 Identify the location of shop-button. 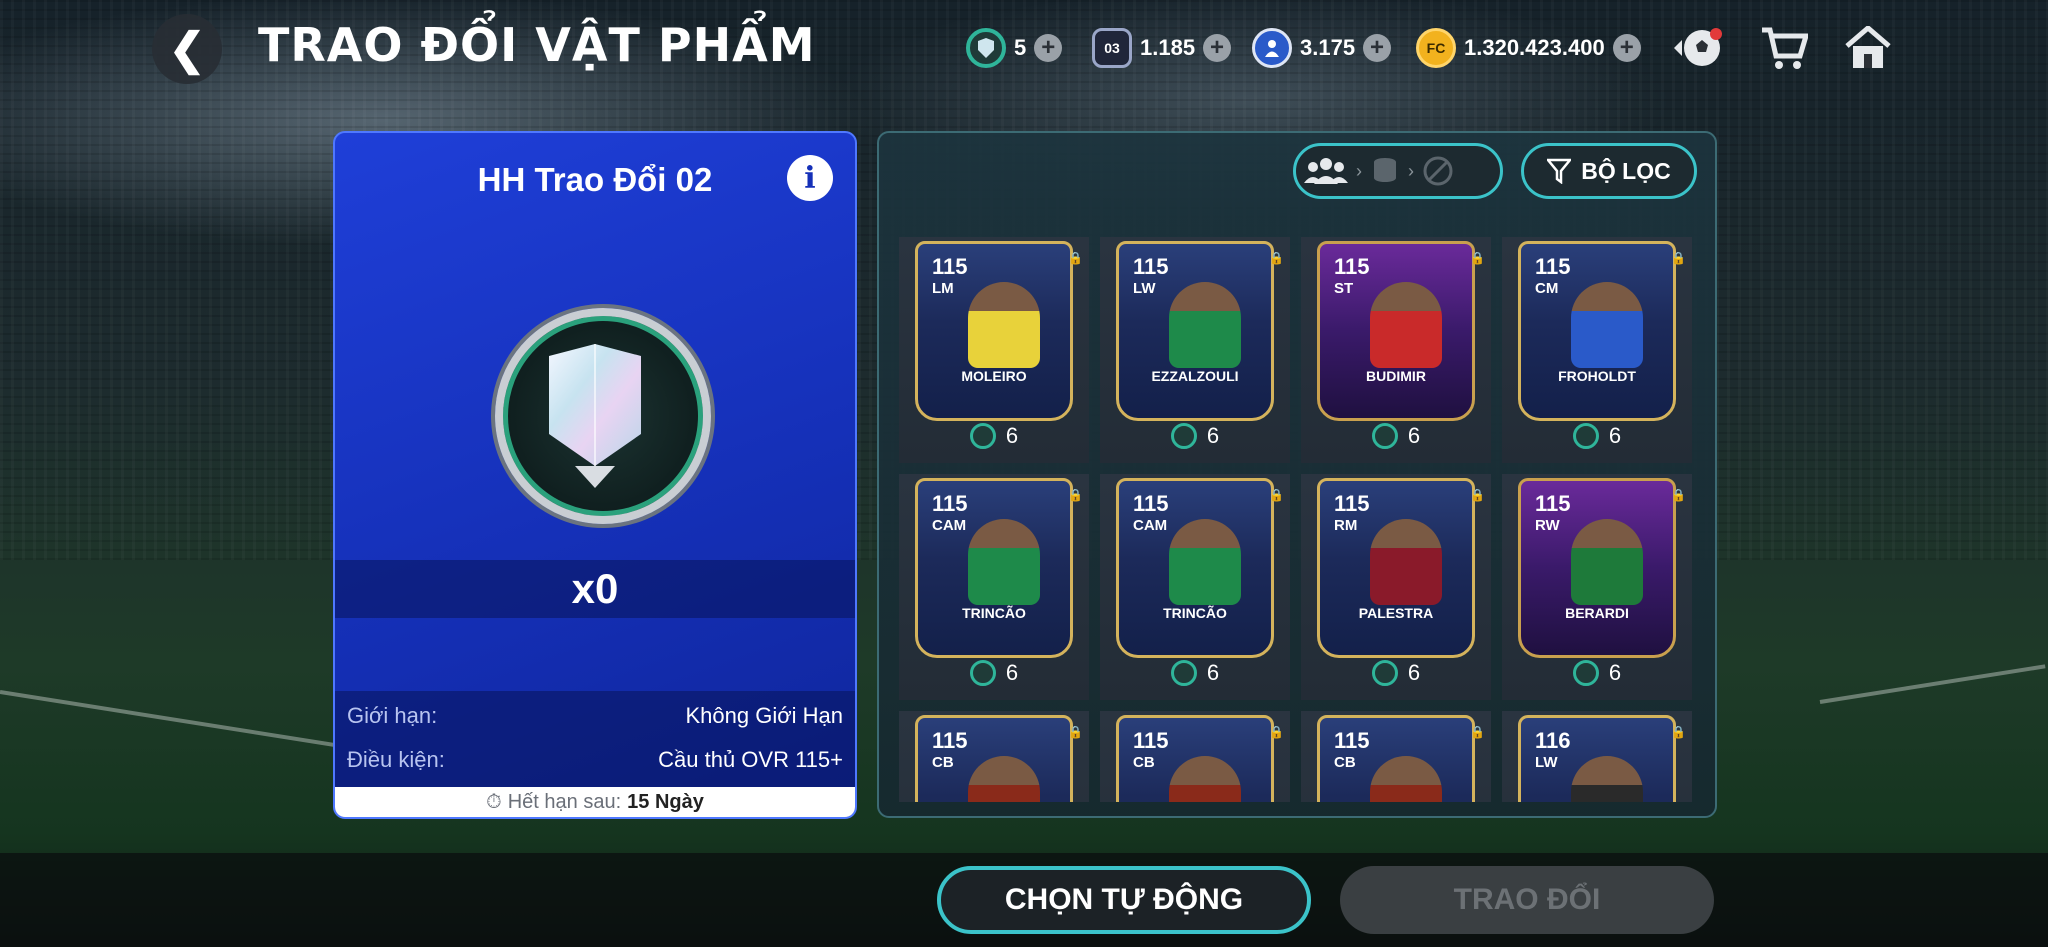
(1784, 48).